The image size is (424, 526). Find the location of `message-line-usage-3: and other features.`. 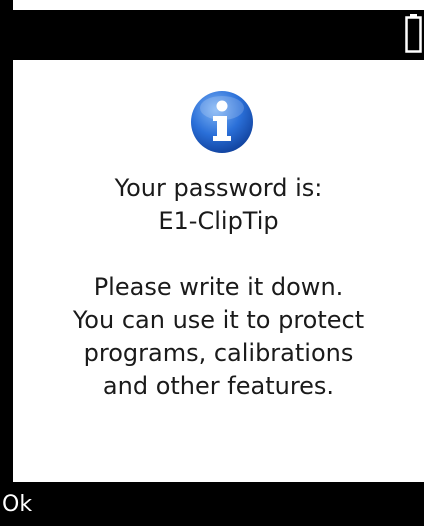

message-line-usage-3: and other features. is located at coordinates (218, 386).